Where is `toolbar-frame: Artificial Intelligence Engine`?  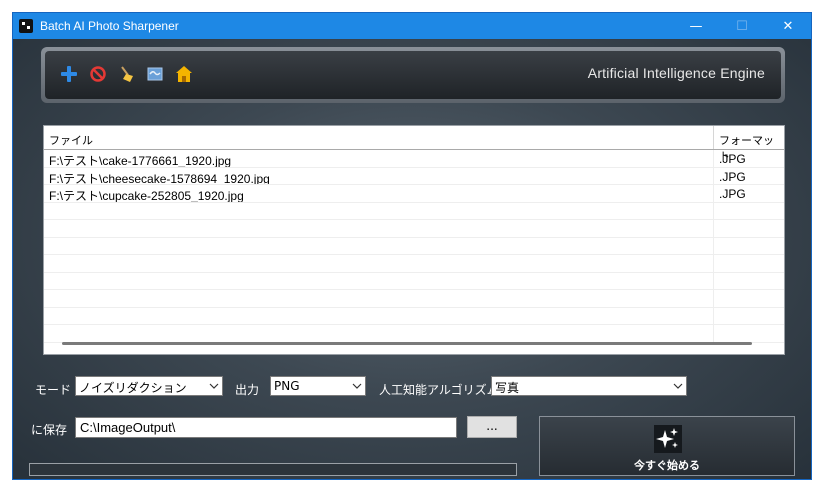 toolbar-frame: Artificial Intelligence Engine is located at coordinates (413, 75).